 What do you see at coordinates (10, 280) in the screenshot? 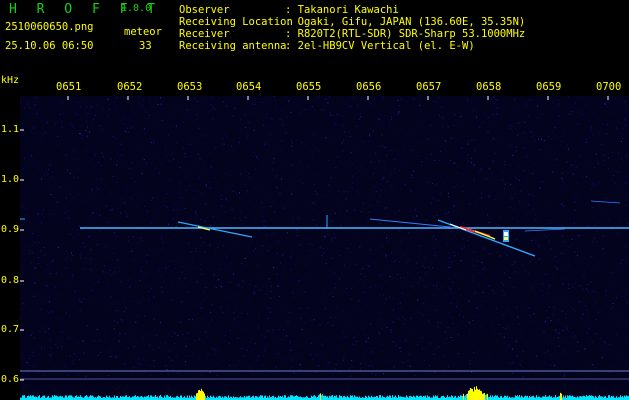
I see `frequency-tick-label: 0.8` at bounding box center [10, 280].